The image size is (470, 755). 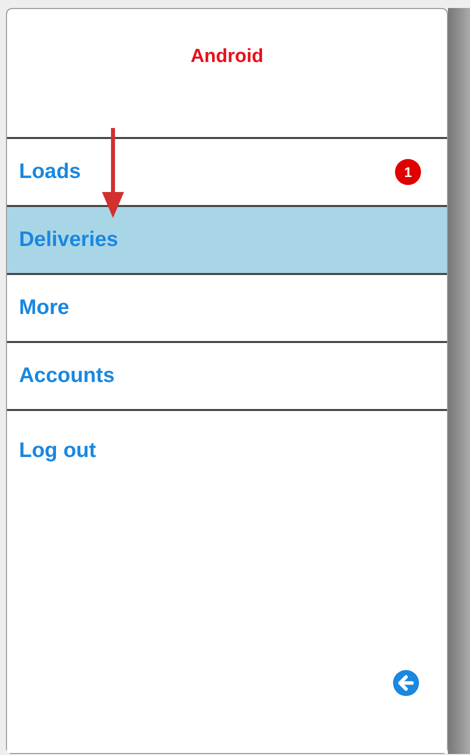 What do you see at coordinates (227, 57) in the screenshot?
I see `header-title: Android` at bounding box center [227, 57].